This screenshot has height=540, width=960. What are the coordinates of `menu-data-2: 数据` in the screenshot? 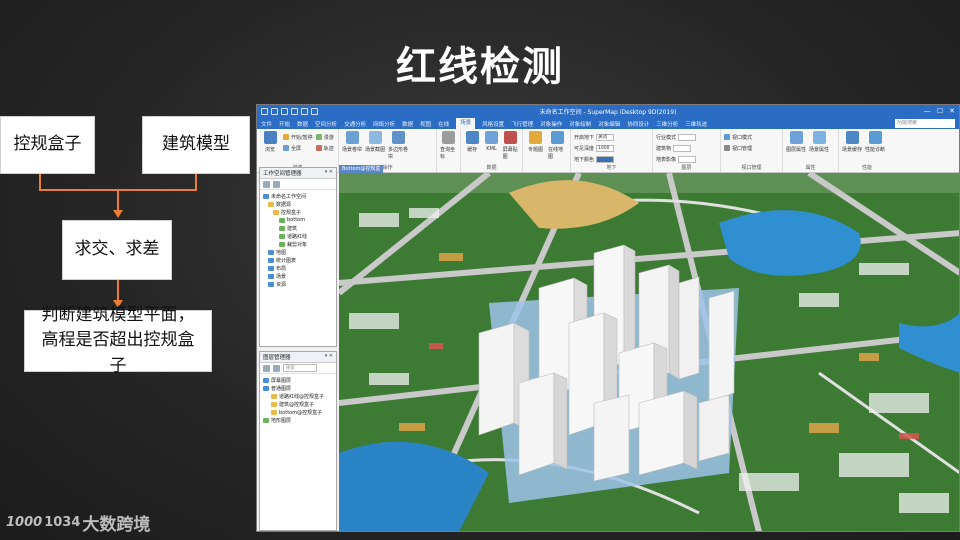 It's located at (407, 124).